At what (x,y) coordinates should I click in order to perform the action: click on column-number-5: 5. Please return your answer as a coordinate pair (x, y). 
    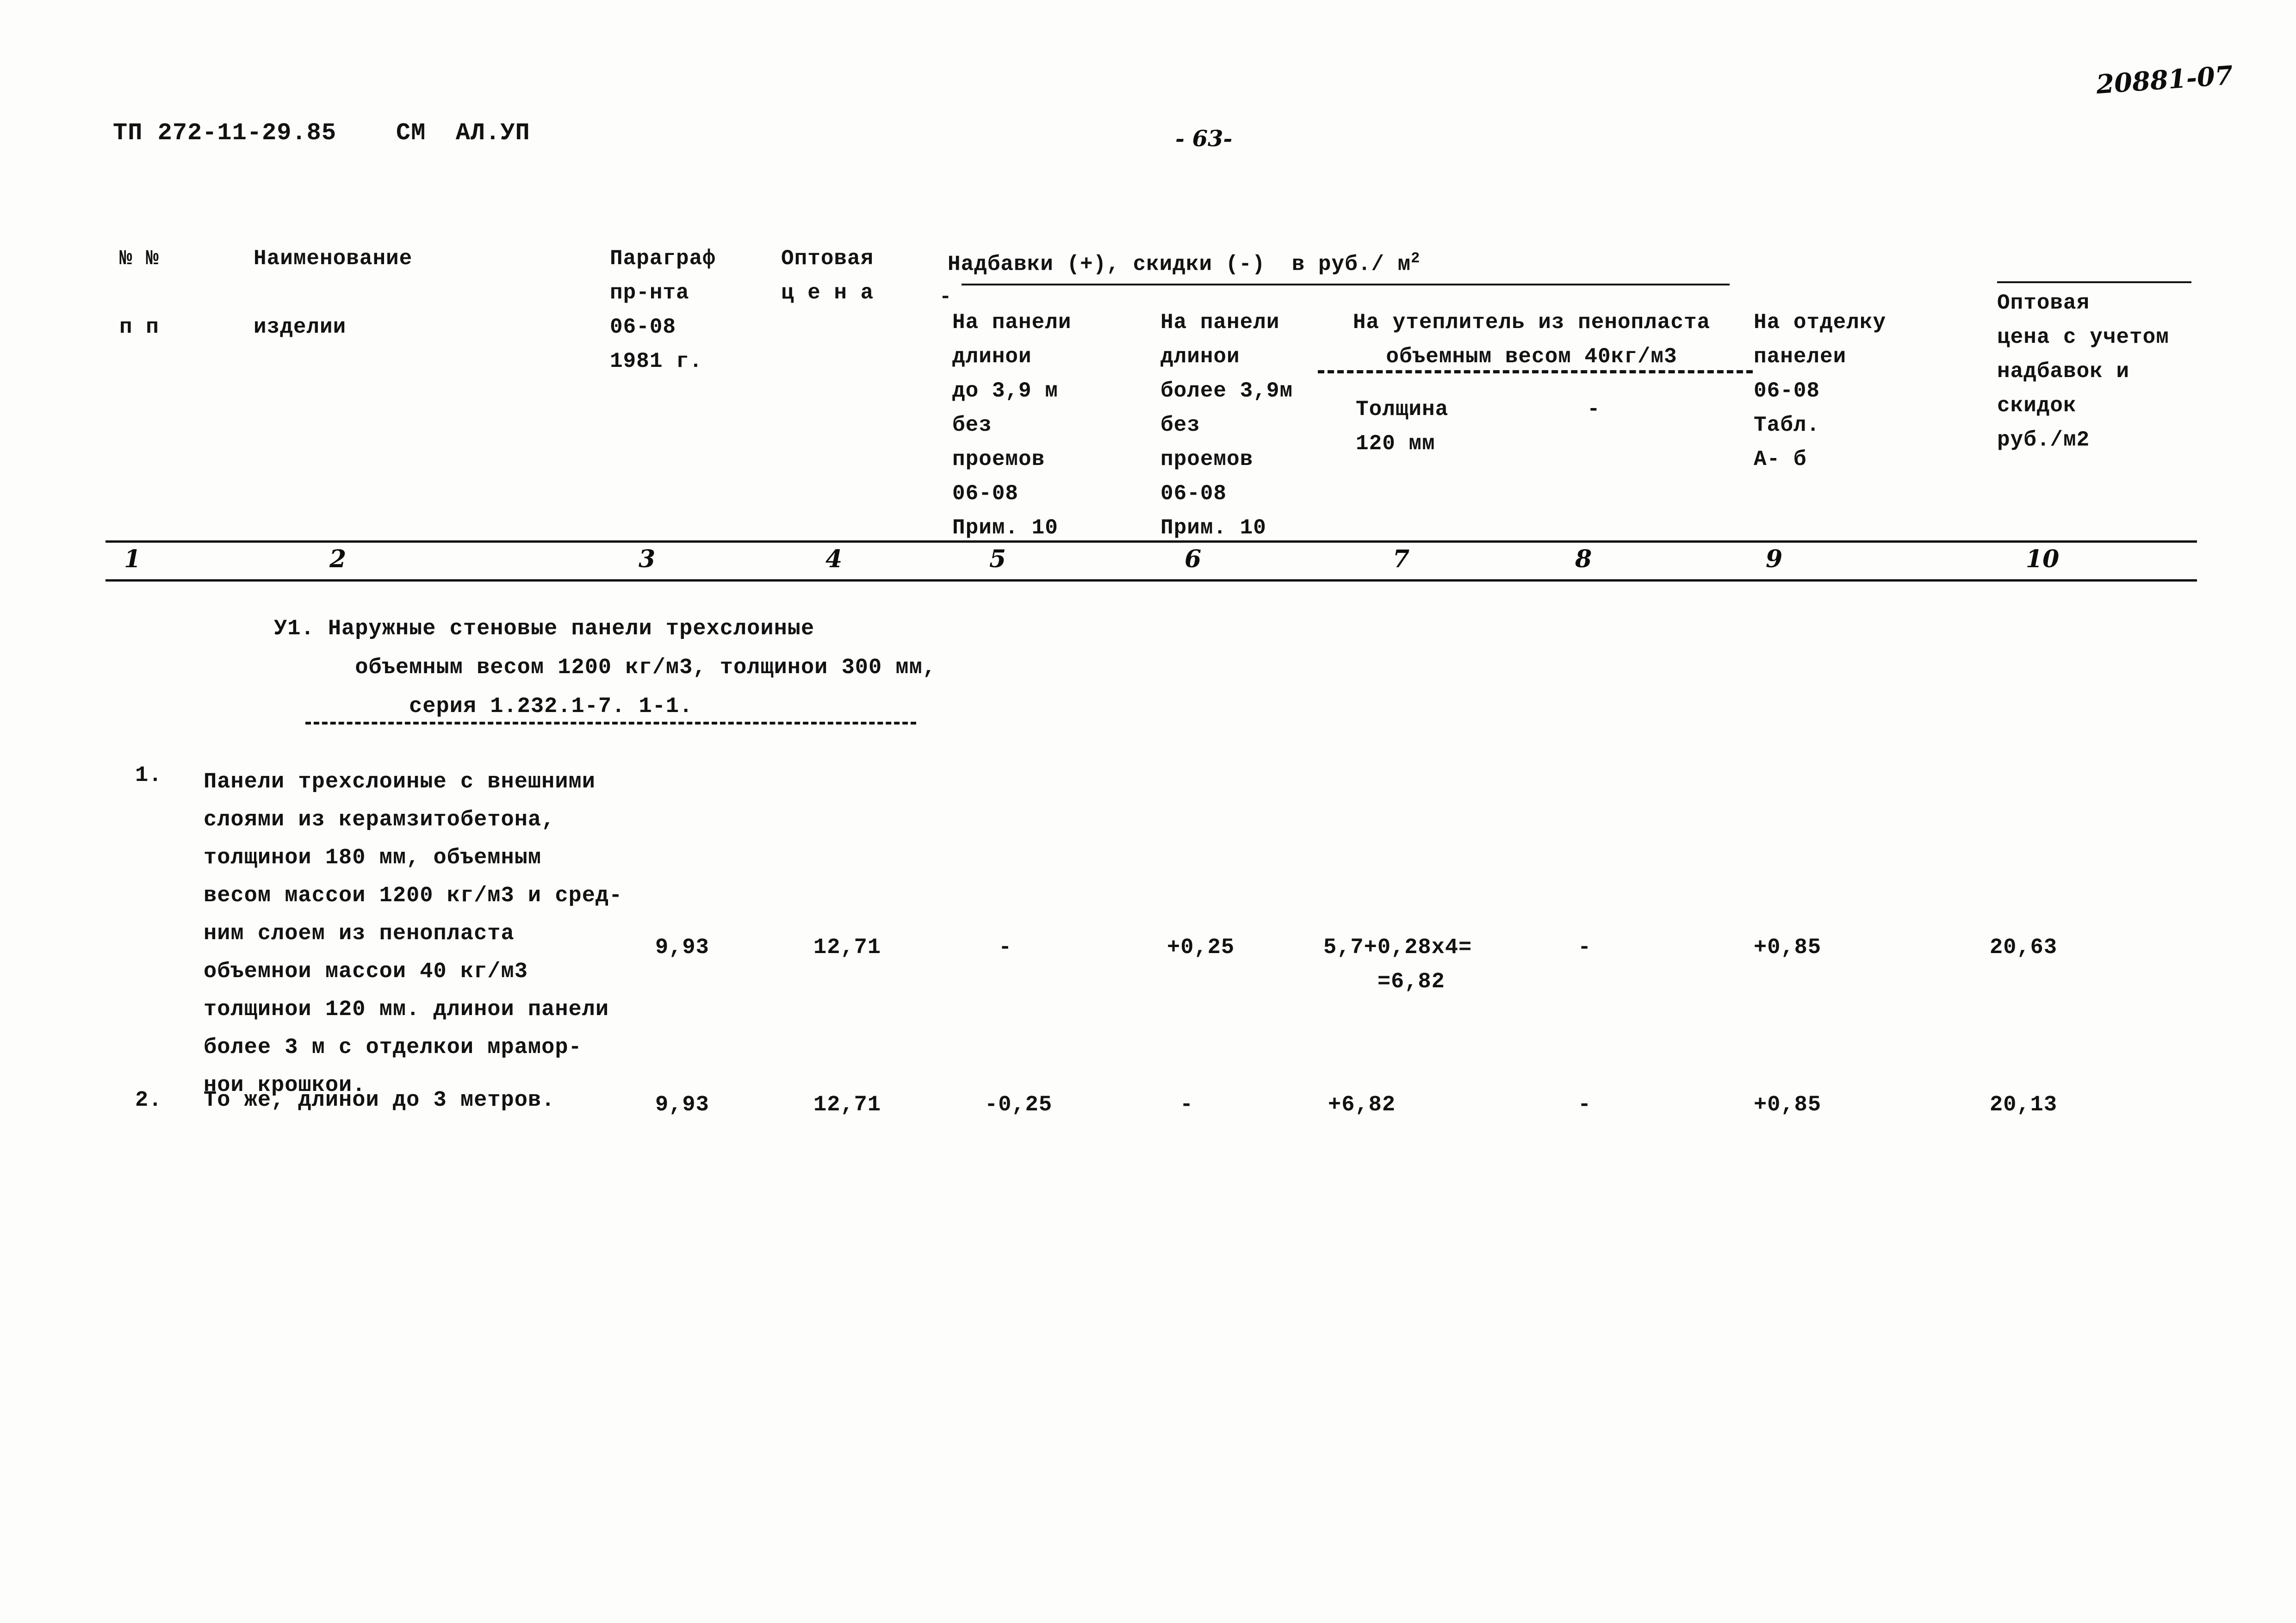
    Looking at the image, I should click on (998, 559).